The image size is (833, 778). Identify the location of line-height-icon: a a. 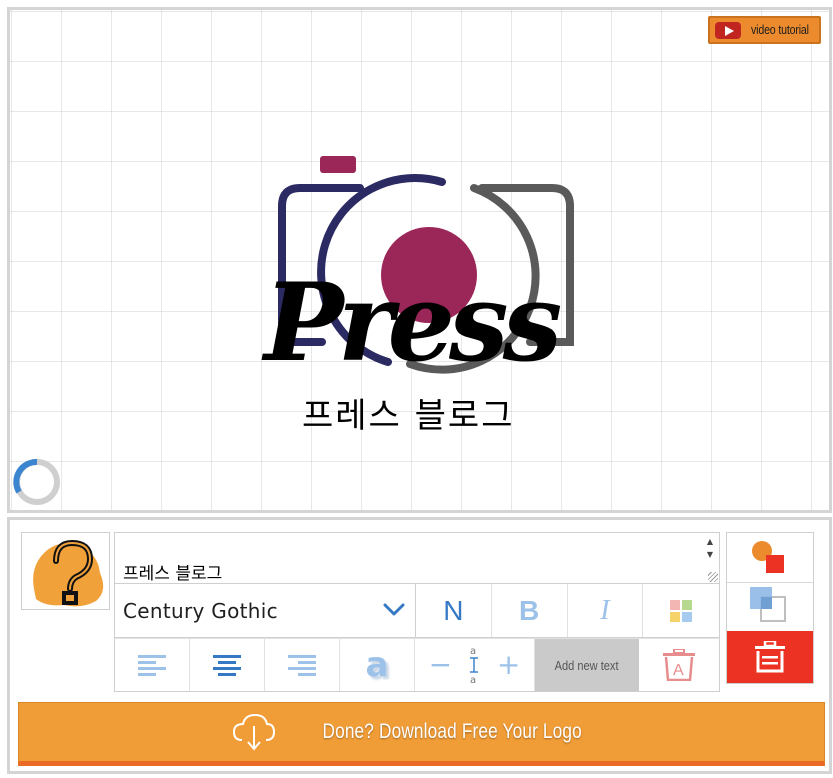
(474, 665).